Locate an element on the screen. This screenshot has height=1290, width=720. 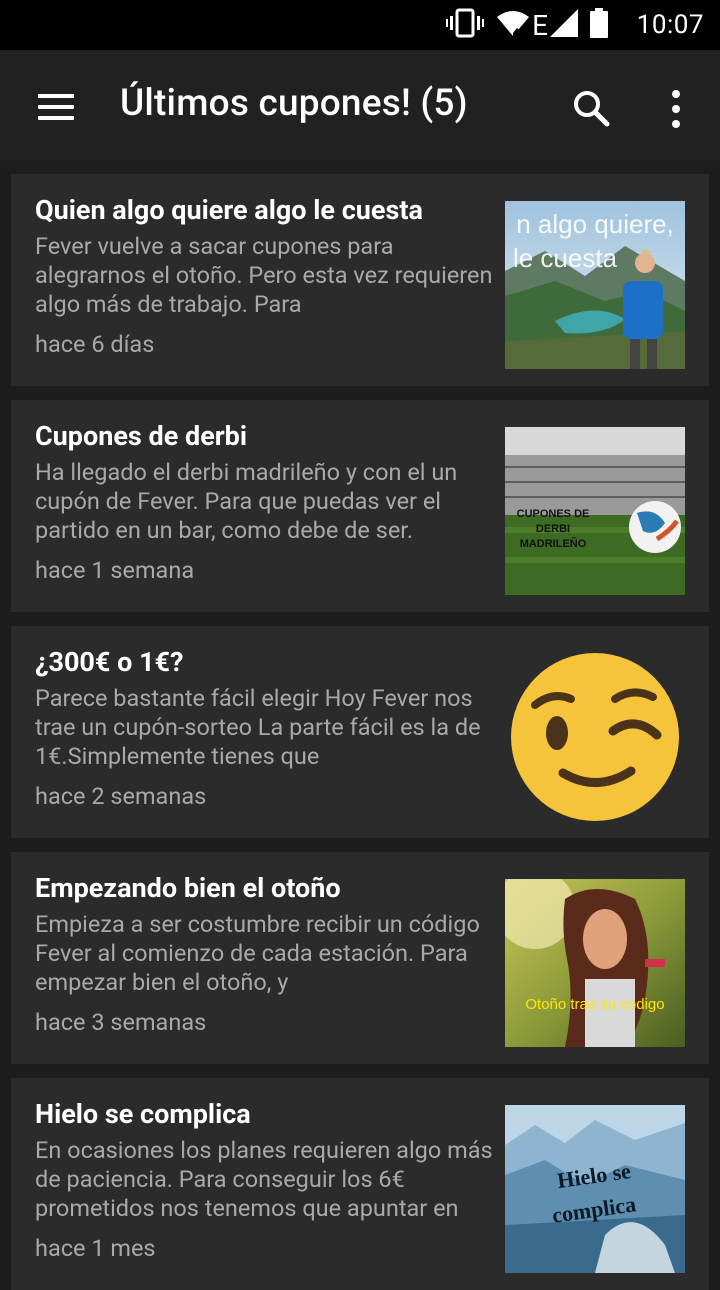
coupon-thumbnail: CUPONES DE DERBI MADRILEÑO is located at coordinates (595, 511).